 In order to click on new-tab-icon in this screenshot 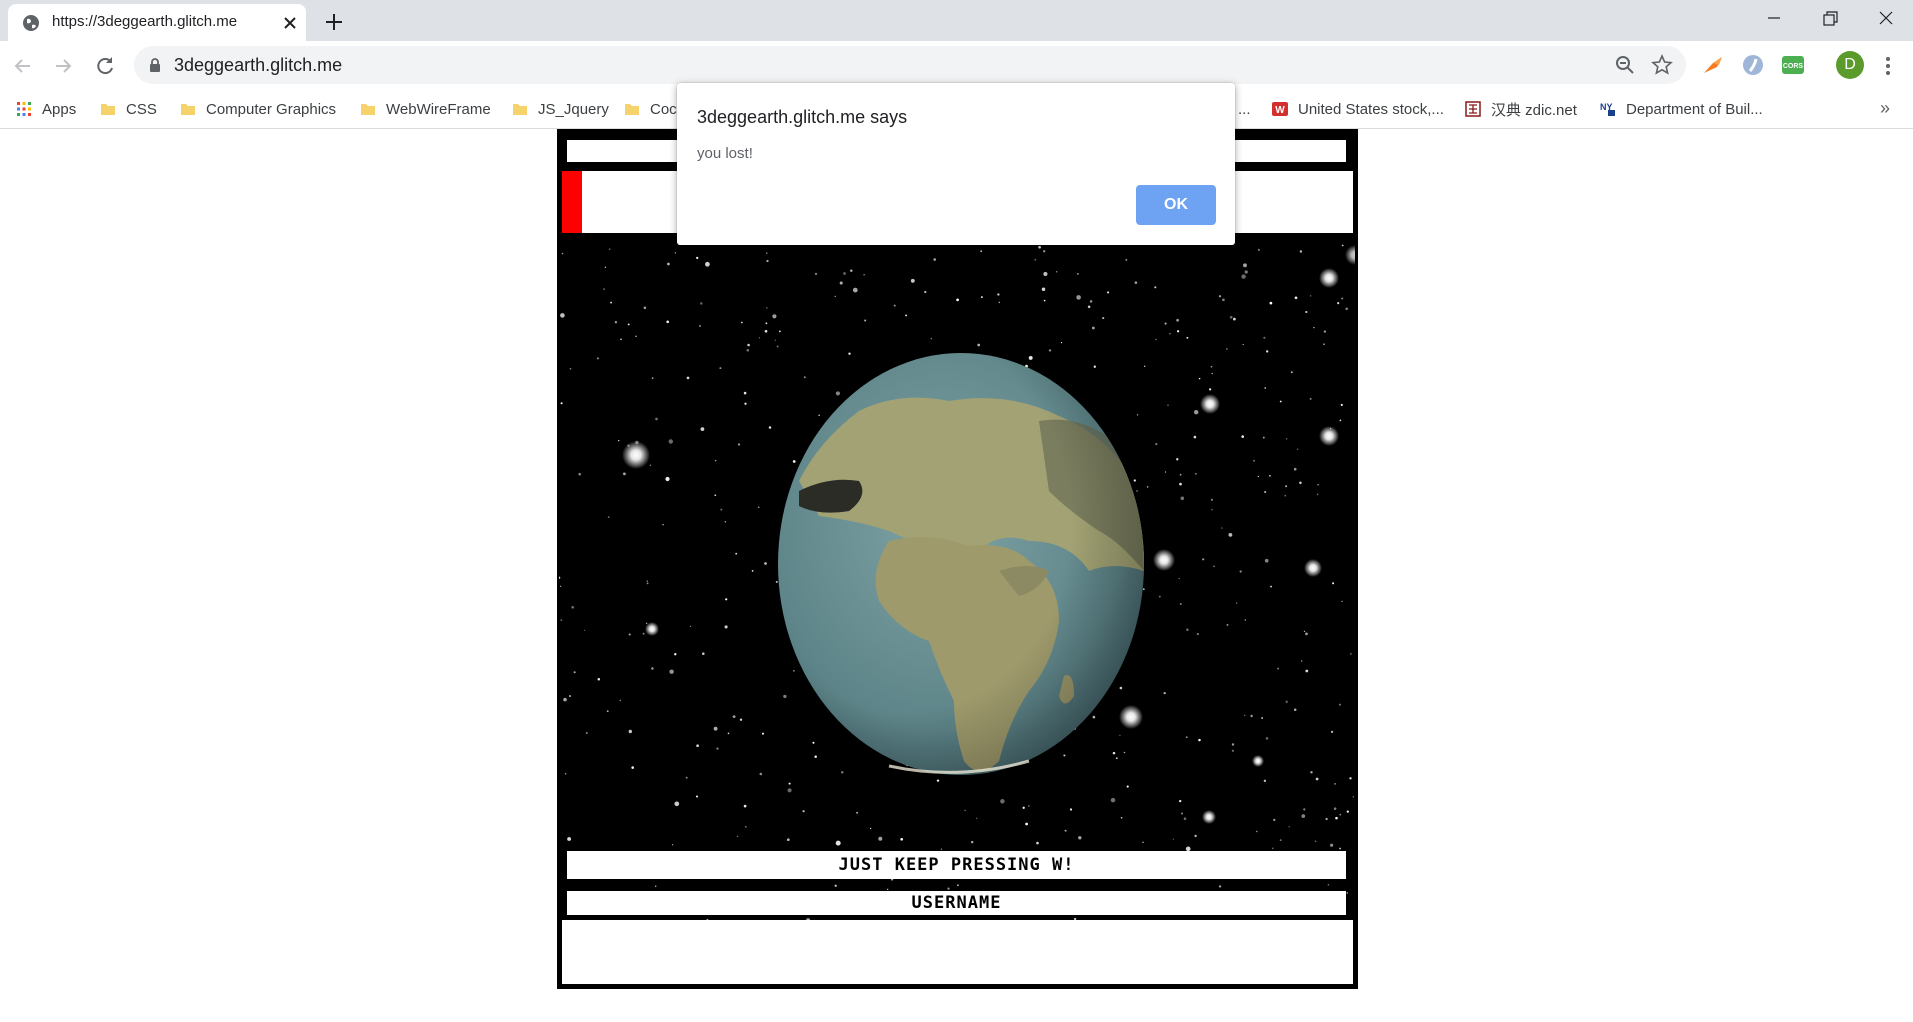, I will do `click(334, 22)`.